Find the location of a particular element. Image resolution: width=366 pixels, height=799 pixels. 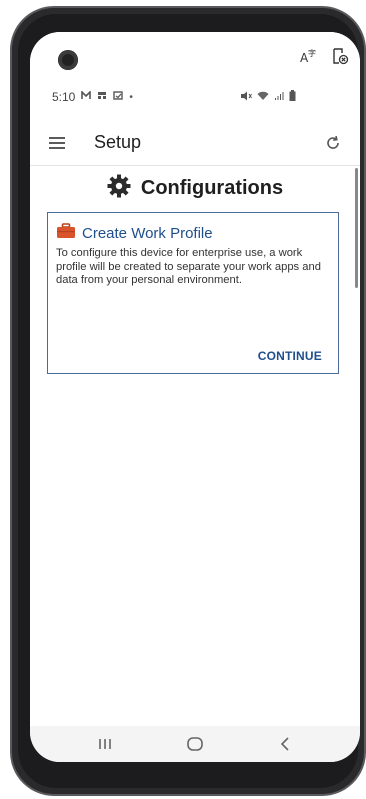

status-time: 5:10 is located at coordinates (64, 97).